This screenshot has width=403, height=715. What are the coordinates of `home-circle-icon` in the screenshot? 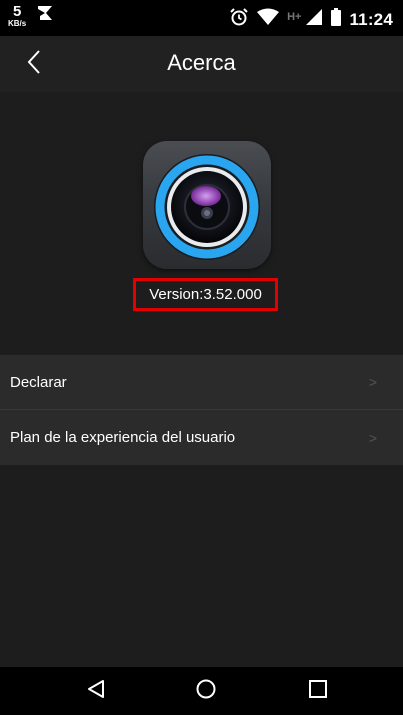 It's located at (206, 691).